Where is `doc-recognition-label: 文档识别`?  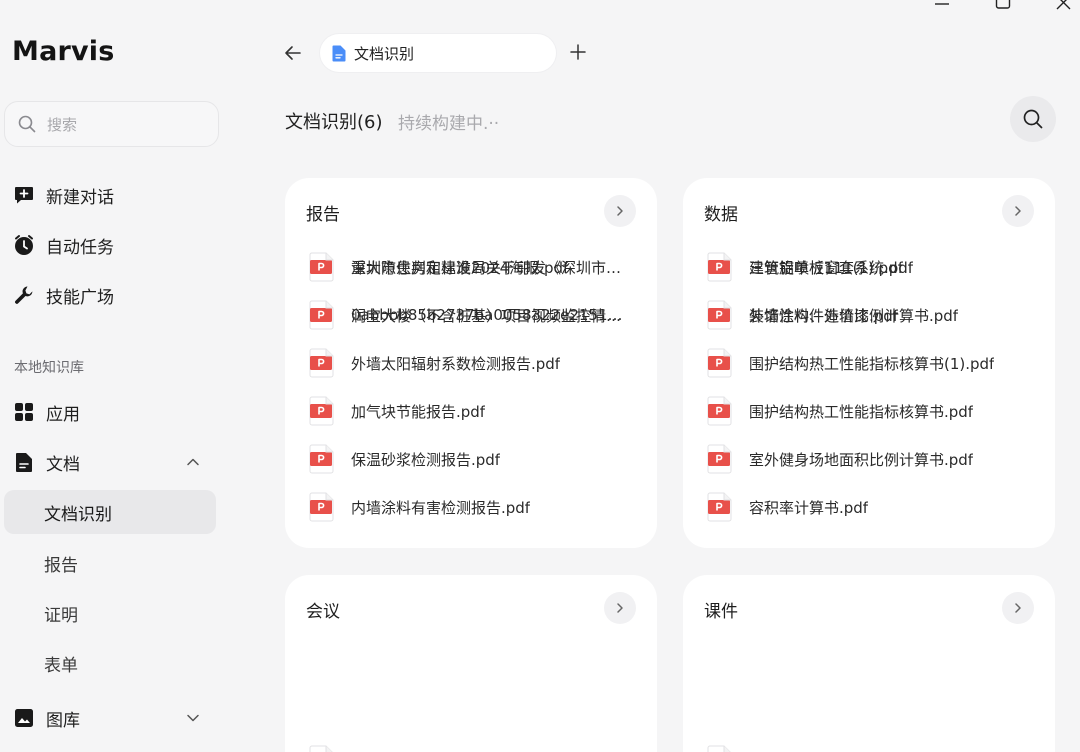
doc-recognition-label: 文档识别 is located at coordinates (78, 514).